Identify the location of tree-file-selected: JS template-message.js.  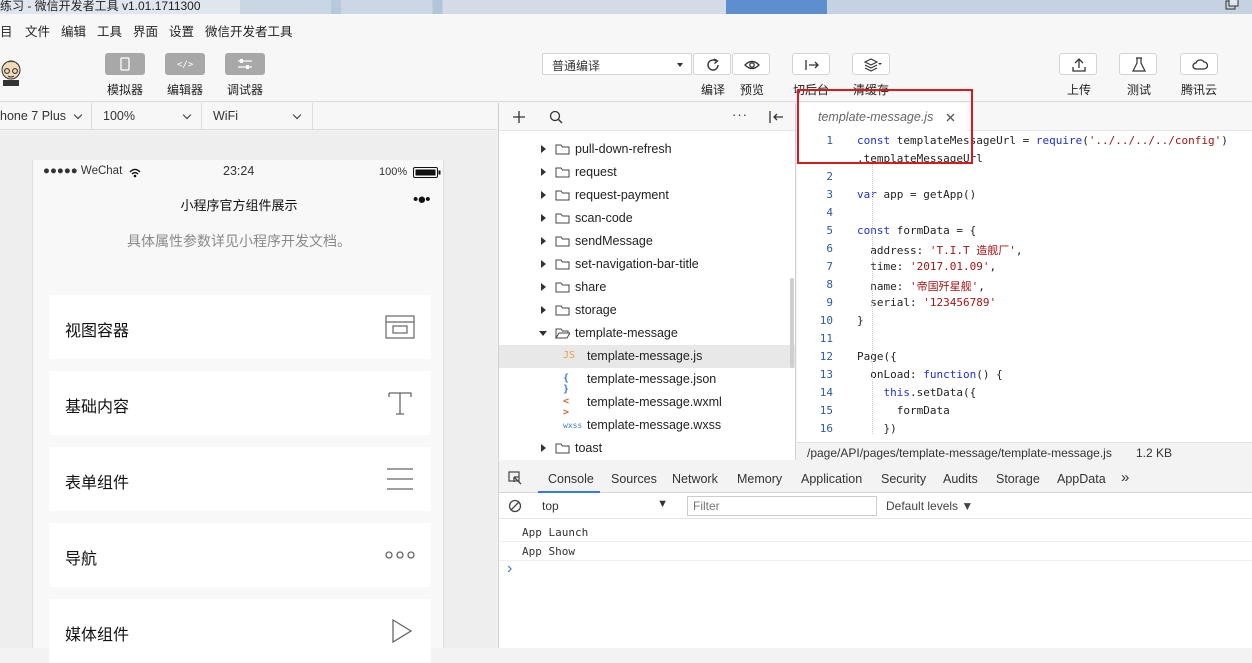
(647, 356).